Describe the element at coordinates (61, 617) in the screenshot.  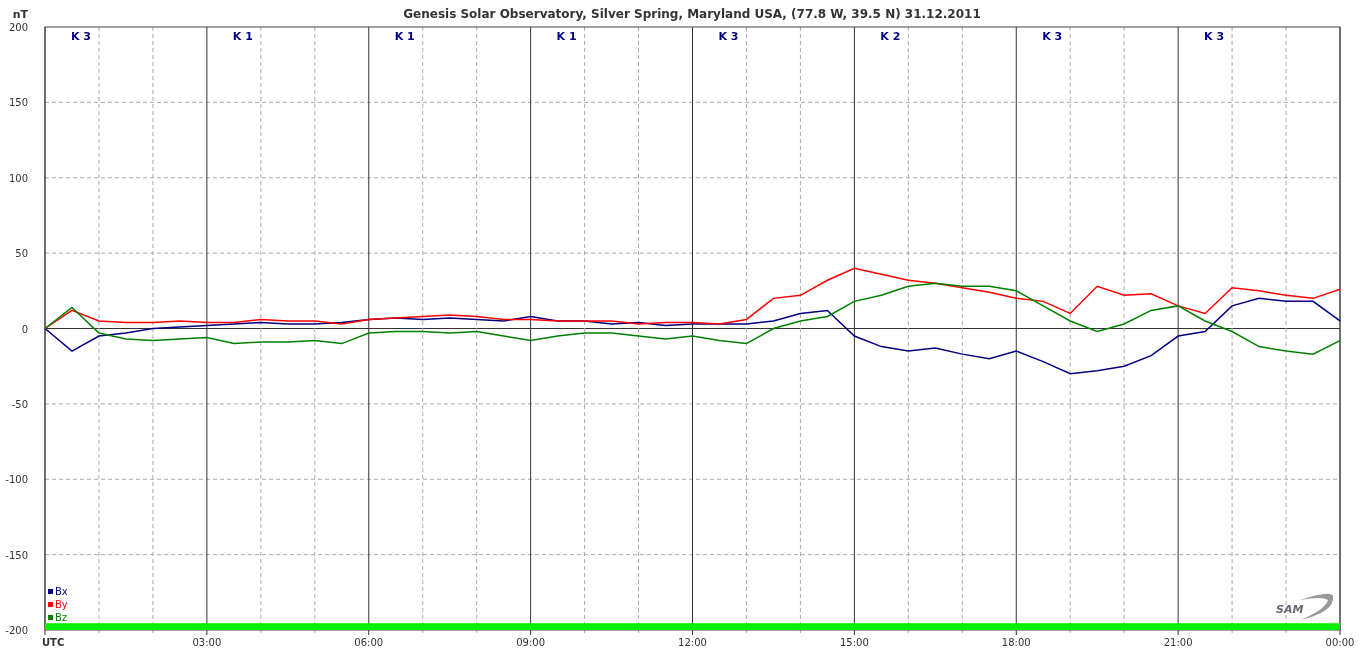
I see `legend-label: Bz` at that location.